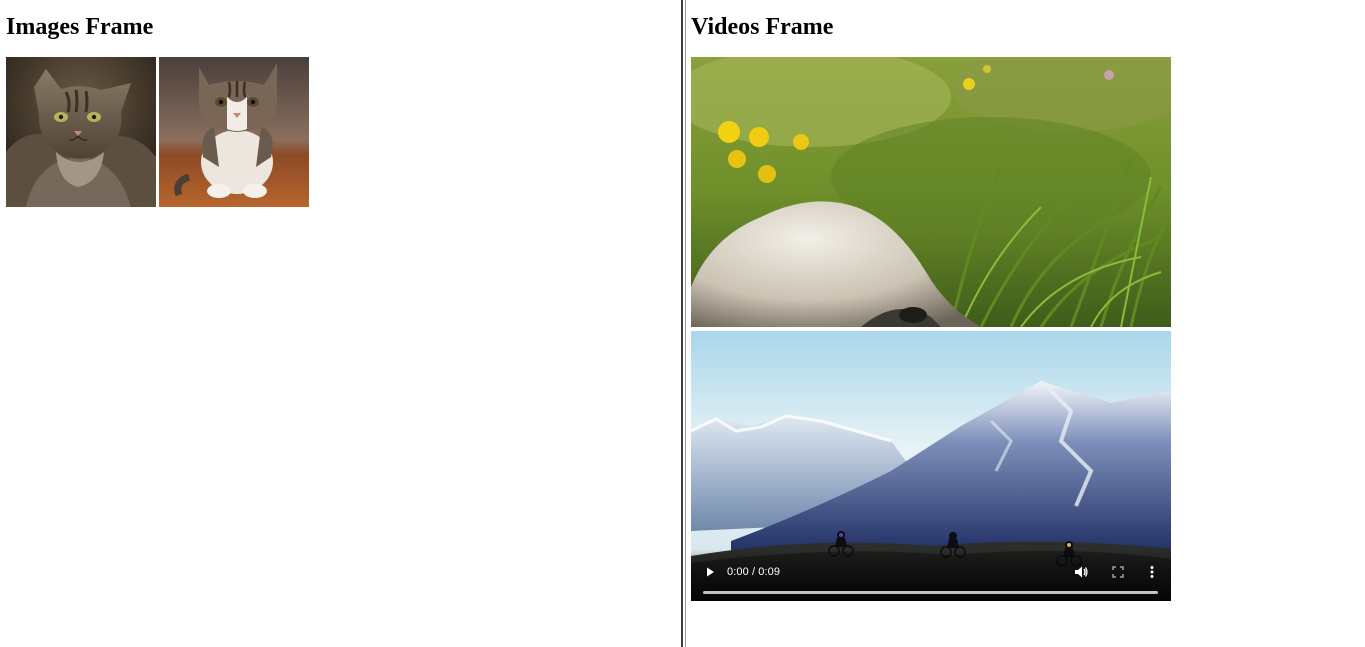 Image resolution: width=1365 pixels, height=647 pixels. What do you see at coordinates (1118, 572) in the screenshot?
I see `fullscreen-icon` at bounding box center [1118, 572].